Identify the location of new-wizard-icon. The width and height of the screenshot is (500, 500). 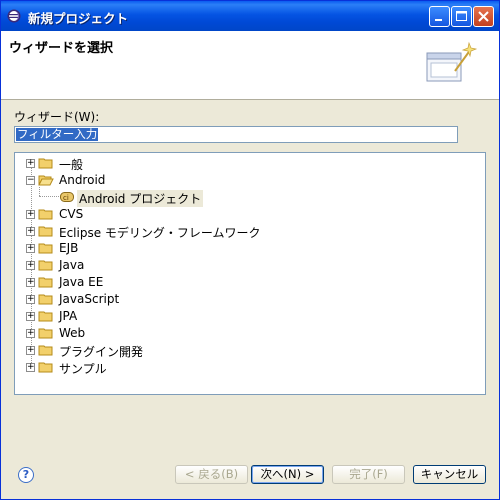
(451, 61).